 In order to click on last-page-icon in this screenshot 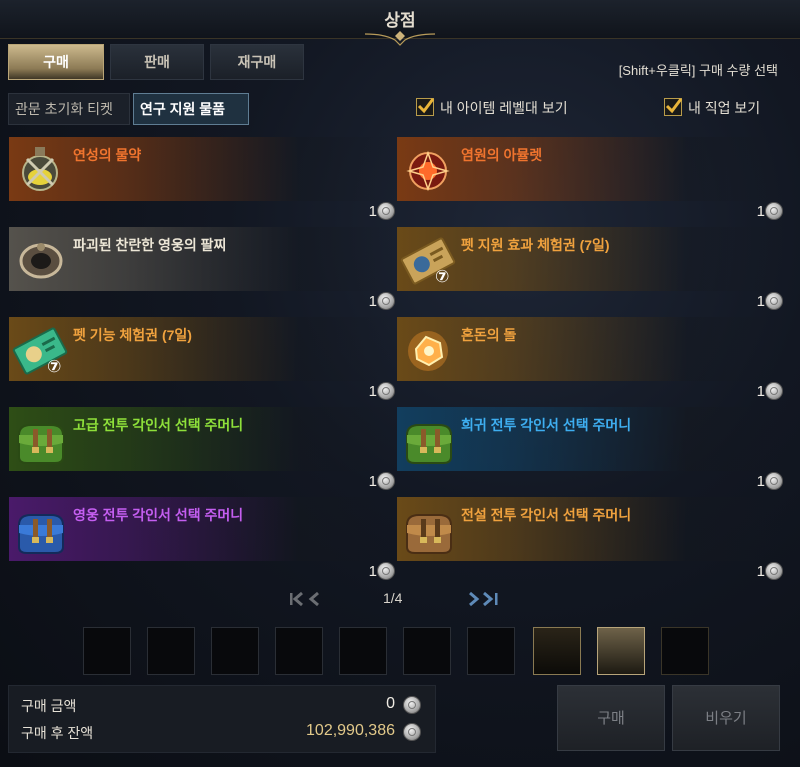, I will do `click(484, 600)`.